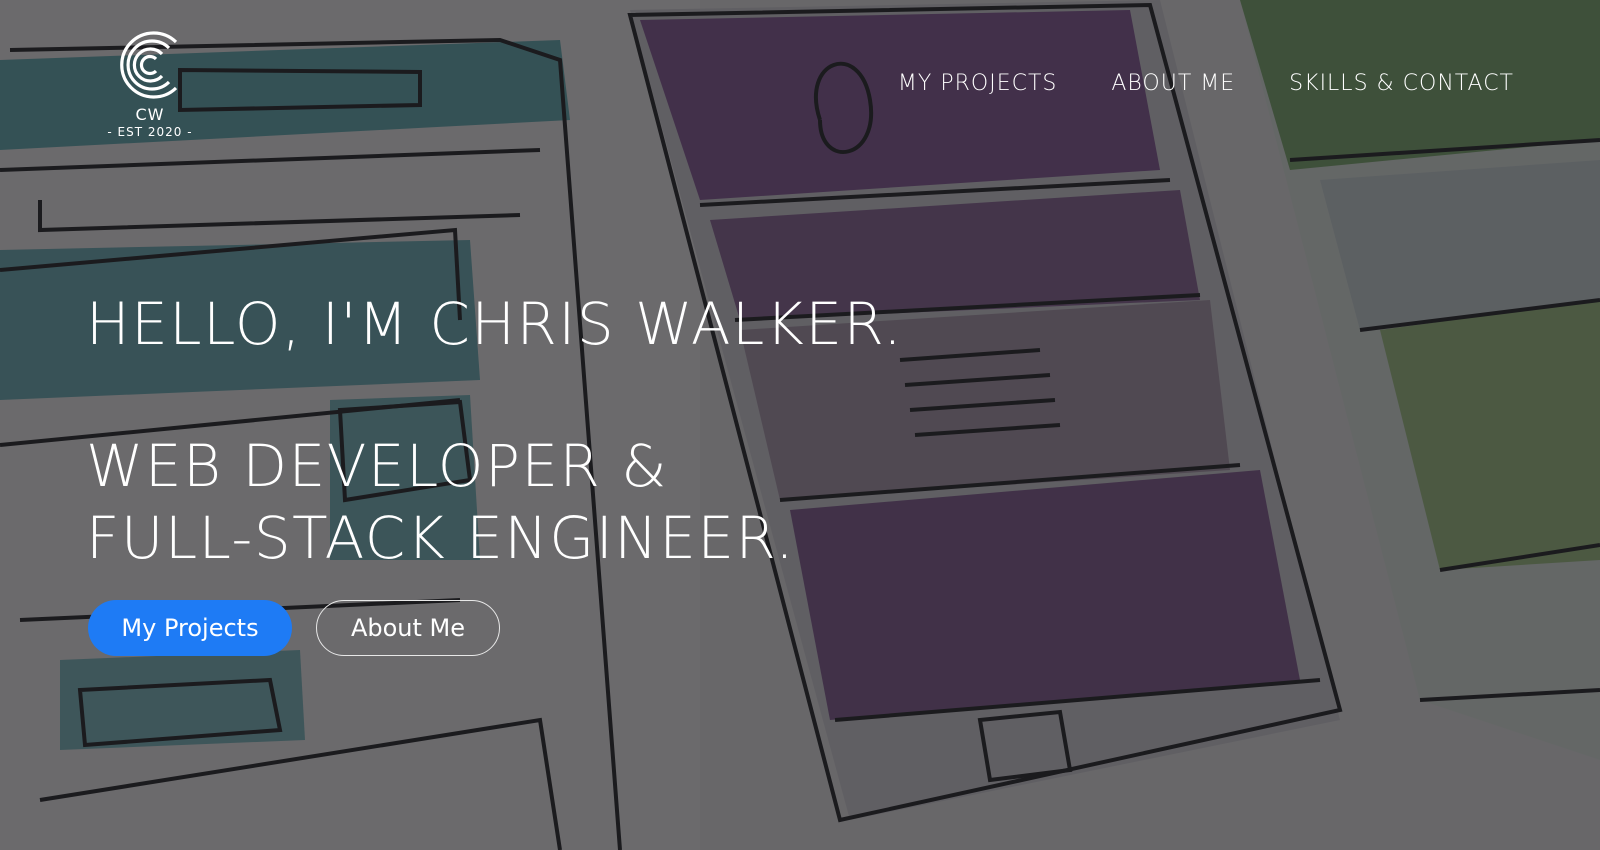 The height and width of the screenshot is (850, 1600). Describe the element at coordinates (150, 114) in the screenshot. I see `logo-initials: CW` at that location.